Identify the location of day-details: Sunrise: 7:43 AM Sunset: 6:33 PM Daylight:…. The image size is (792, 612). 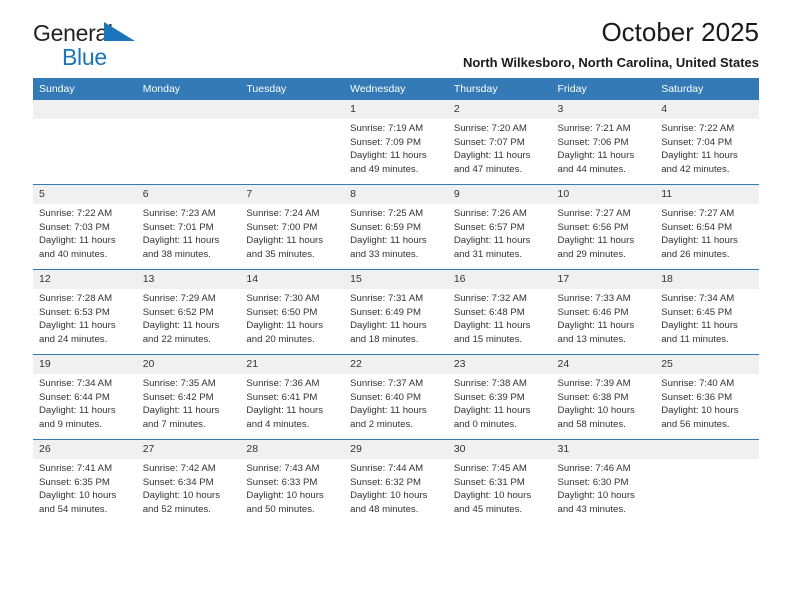
(292, 487).